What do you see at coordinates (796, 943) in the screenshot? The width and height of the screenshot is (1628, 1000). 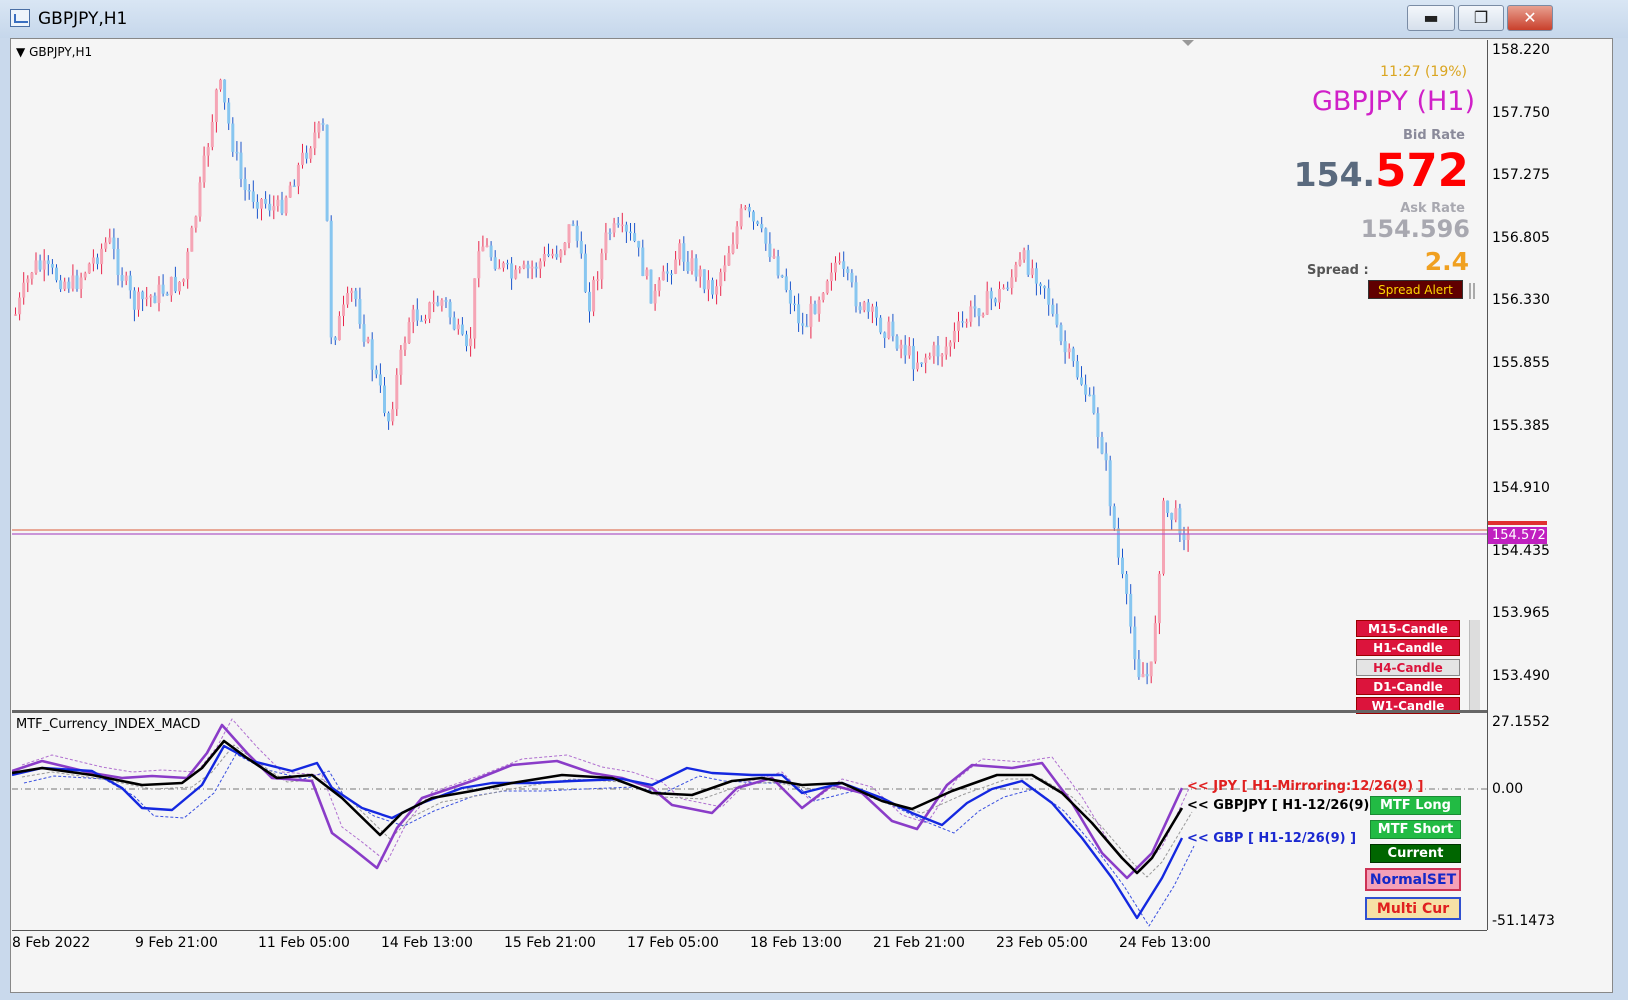 I see `time-axis-label: 18 Feb 13:00` at bounding box center [796, 943].